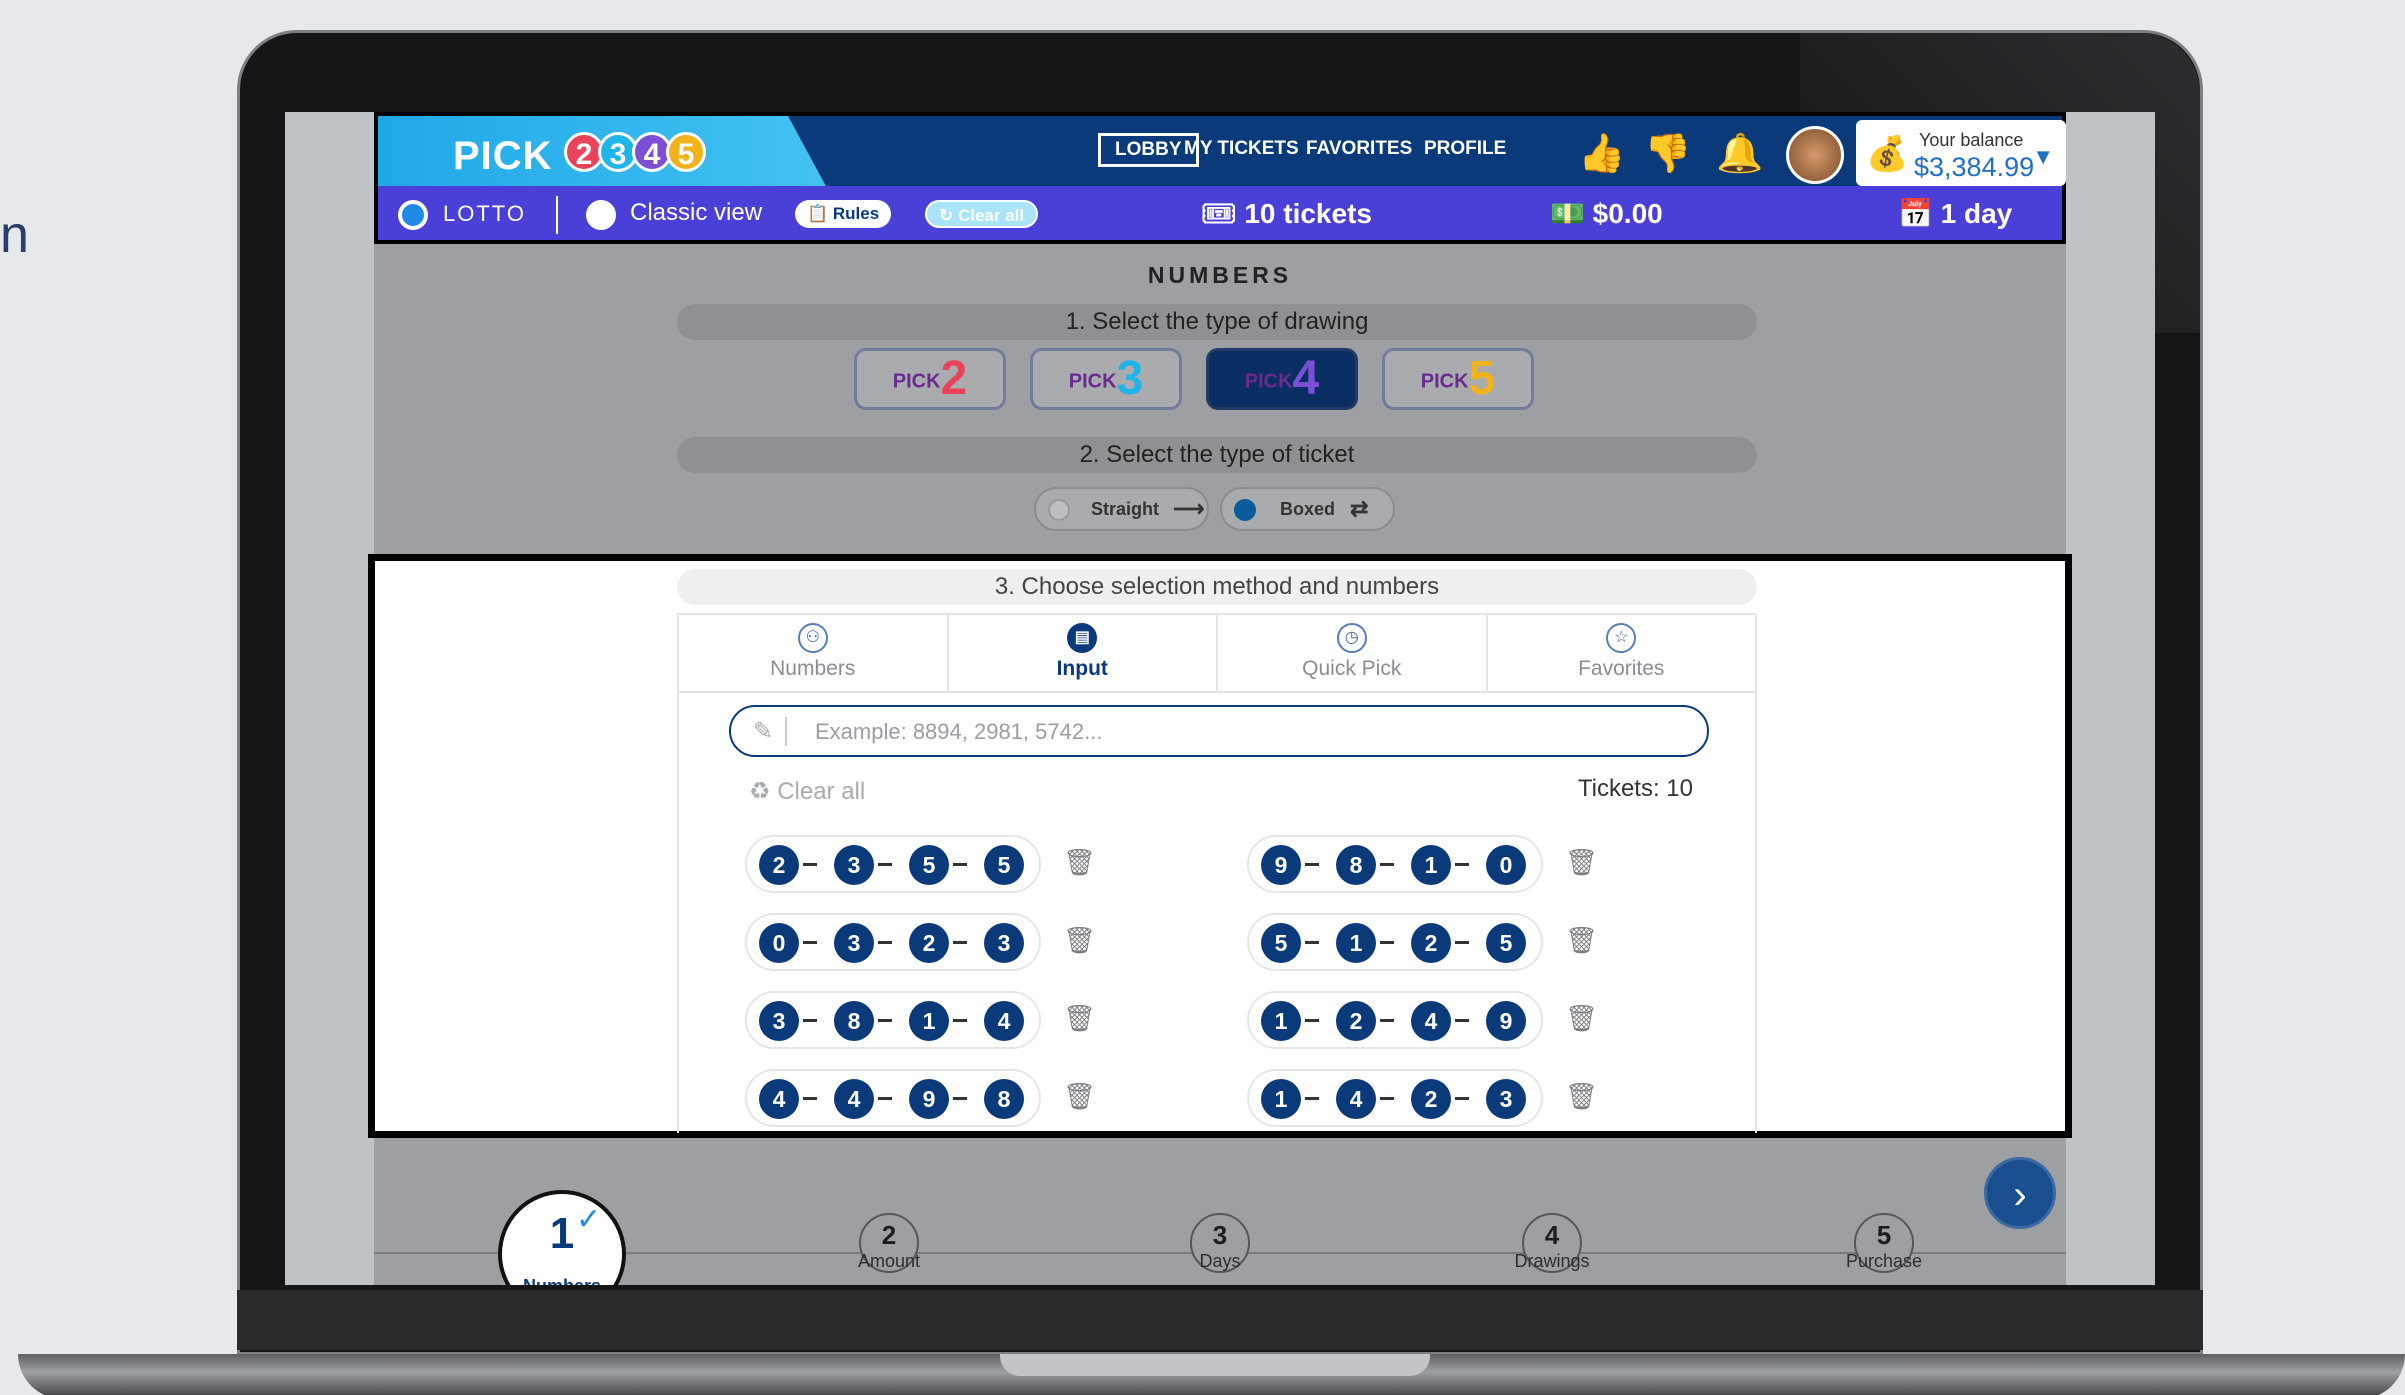 The width and height of the screenshot is (2405, 1395). I want to click on screen-bg-left, so click(329, 698).